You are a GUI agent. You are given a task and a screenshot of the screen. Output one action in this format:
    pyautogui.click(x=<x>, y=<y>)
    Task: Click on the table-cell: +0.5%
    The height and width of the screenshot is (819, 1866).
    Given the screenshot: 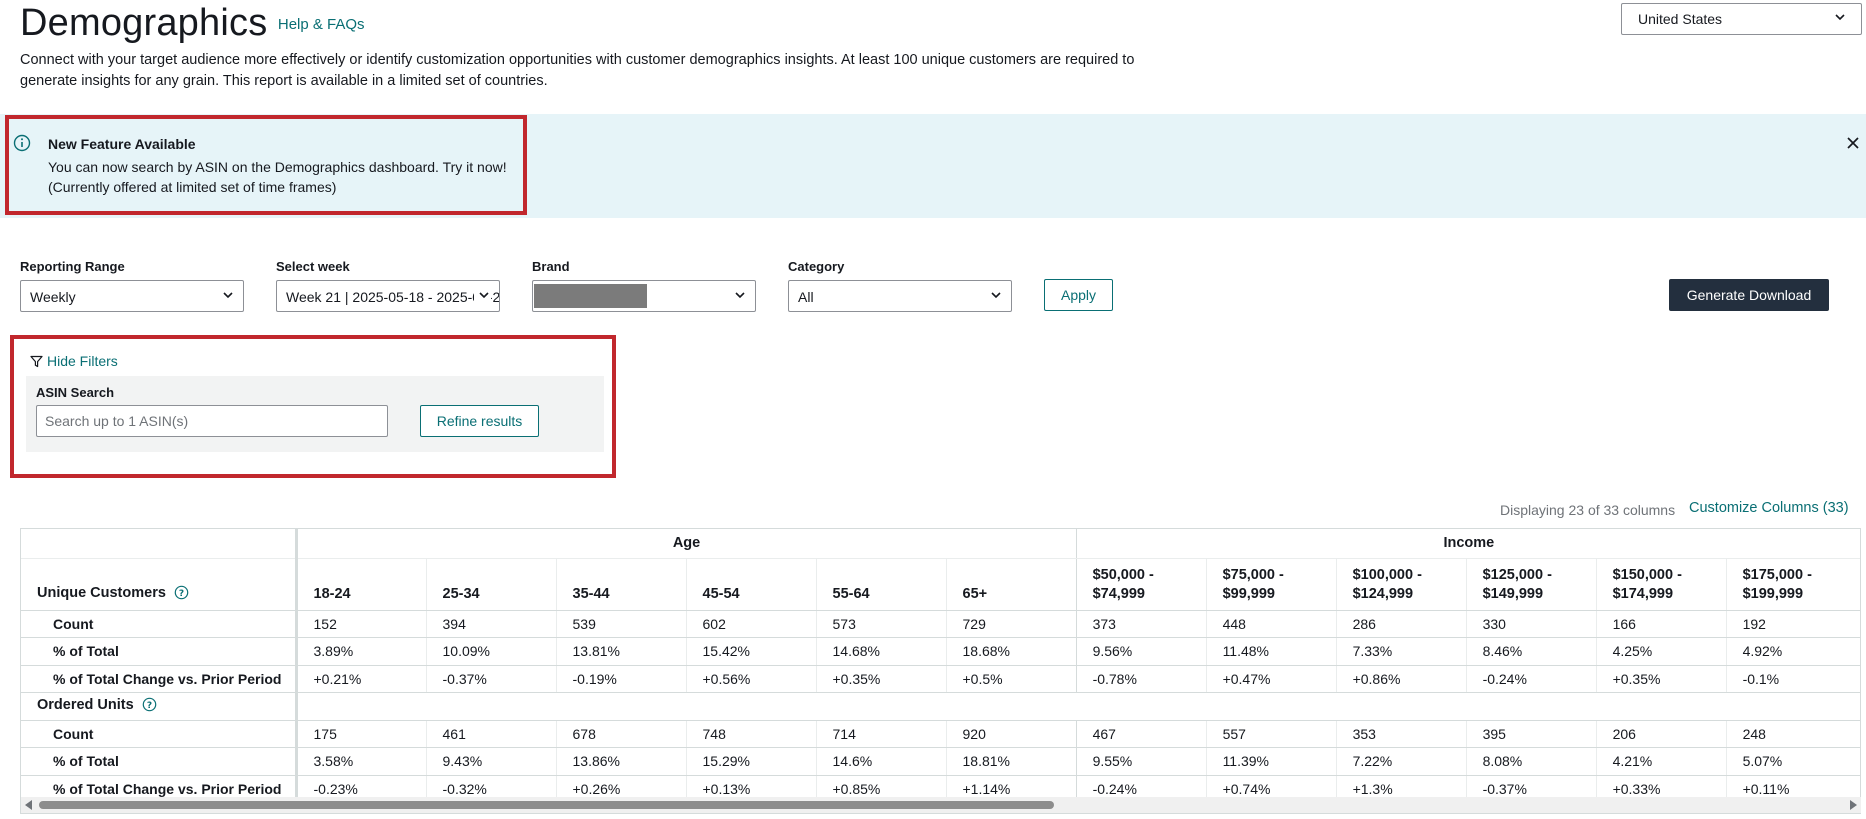 What is the action you would take?
    pyautogui.click(x=1011, y=679)
    